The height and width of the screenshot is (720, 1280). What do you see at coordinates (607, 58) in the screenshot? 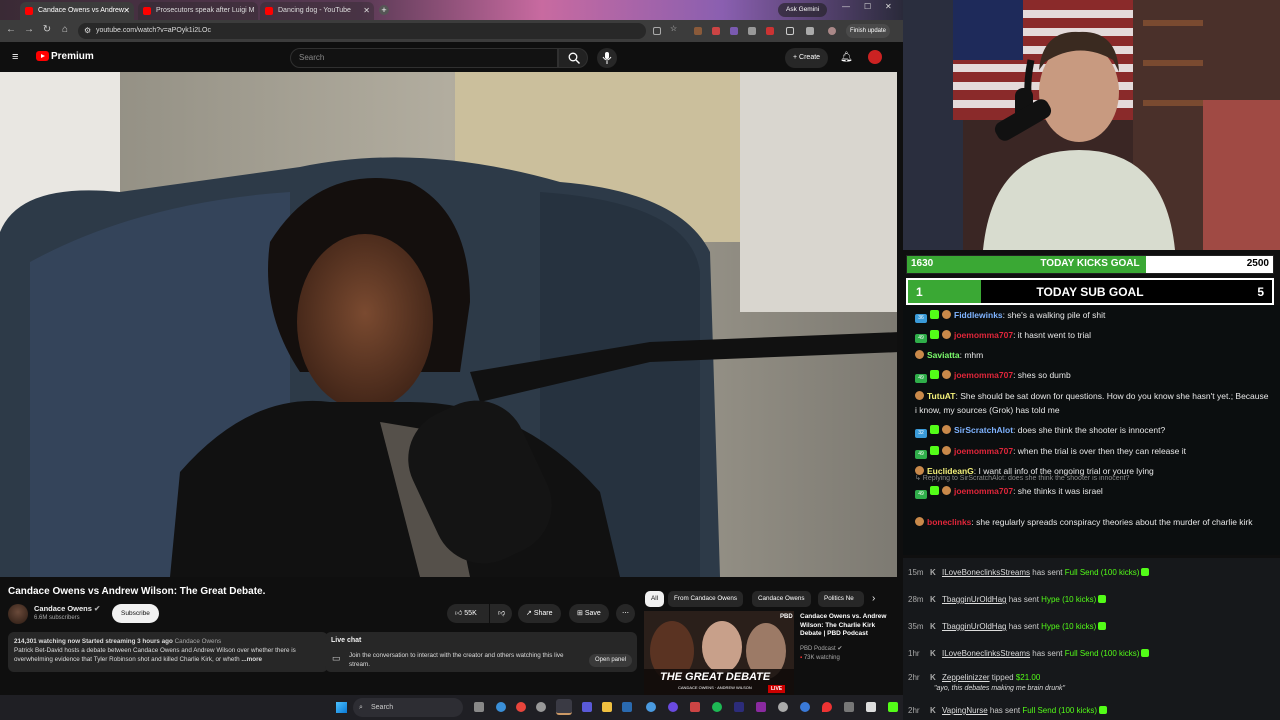
I see `voice-search-button` at bounding box center [607, 58].